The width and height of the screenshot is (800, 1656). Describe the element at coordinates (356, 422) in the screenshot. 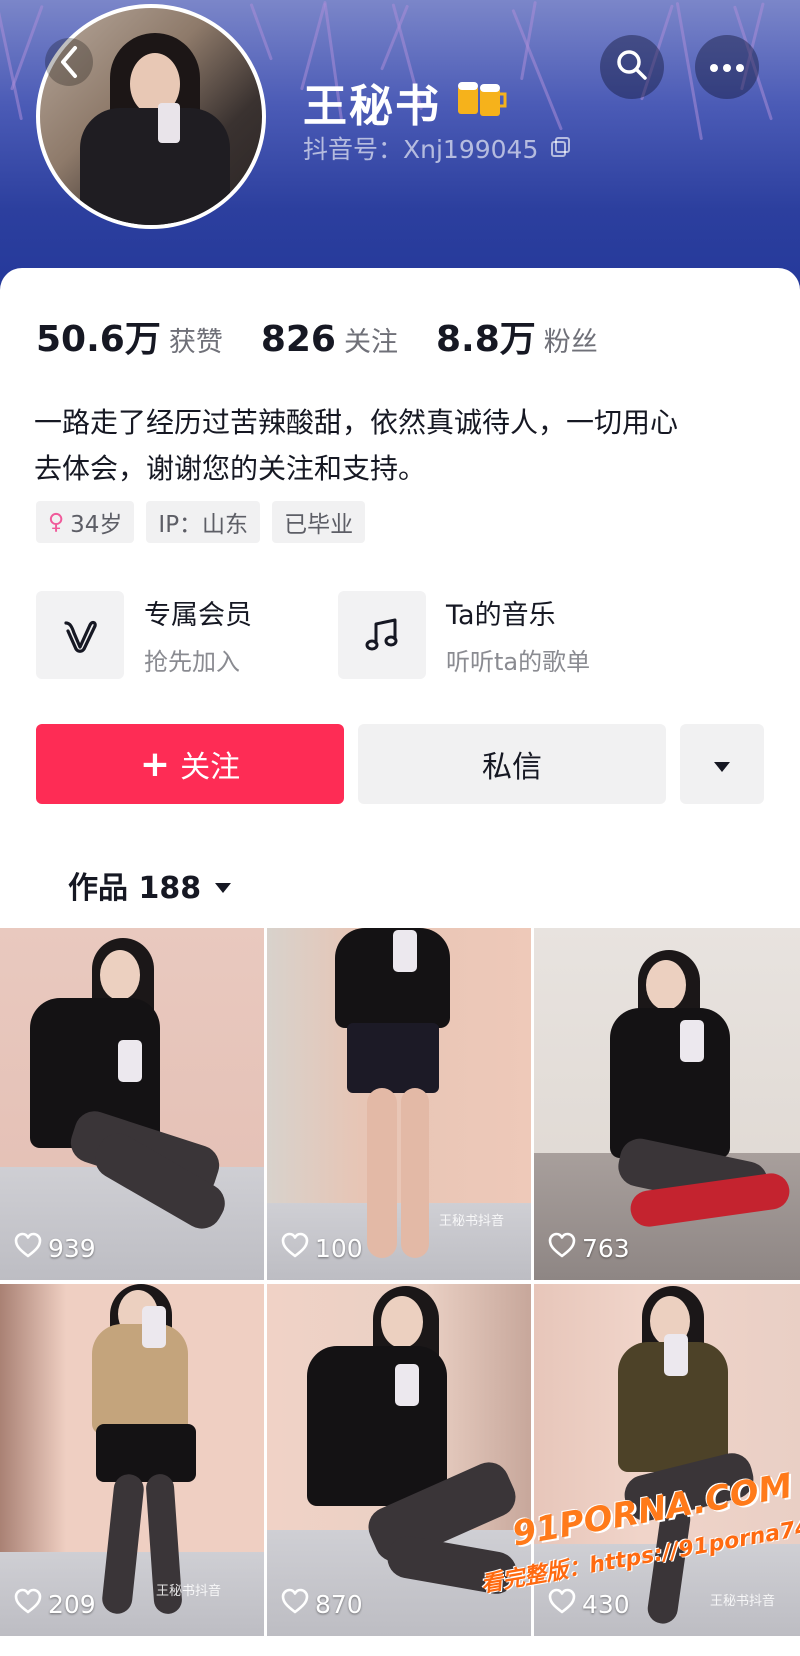

I see `bio-line: 一路走了经历过苦辣酸甜，依然真诚待人，一切用心` at that location.